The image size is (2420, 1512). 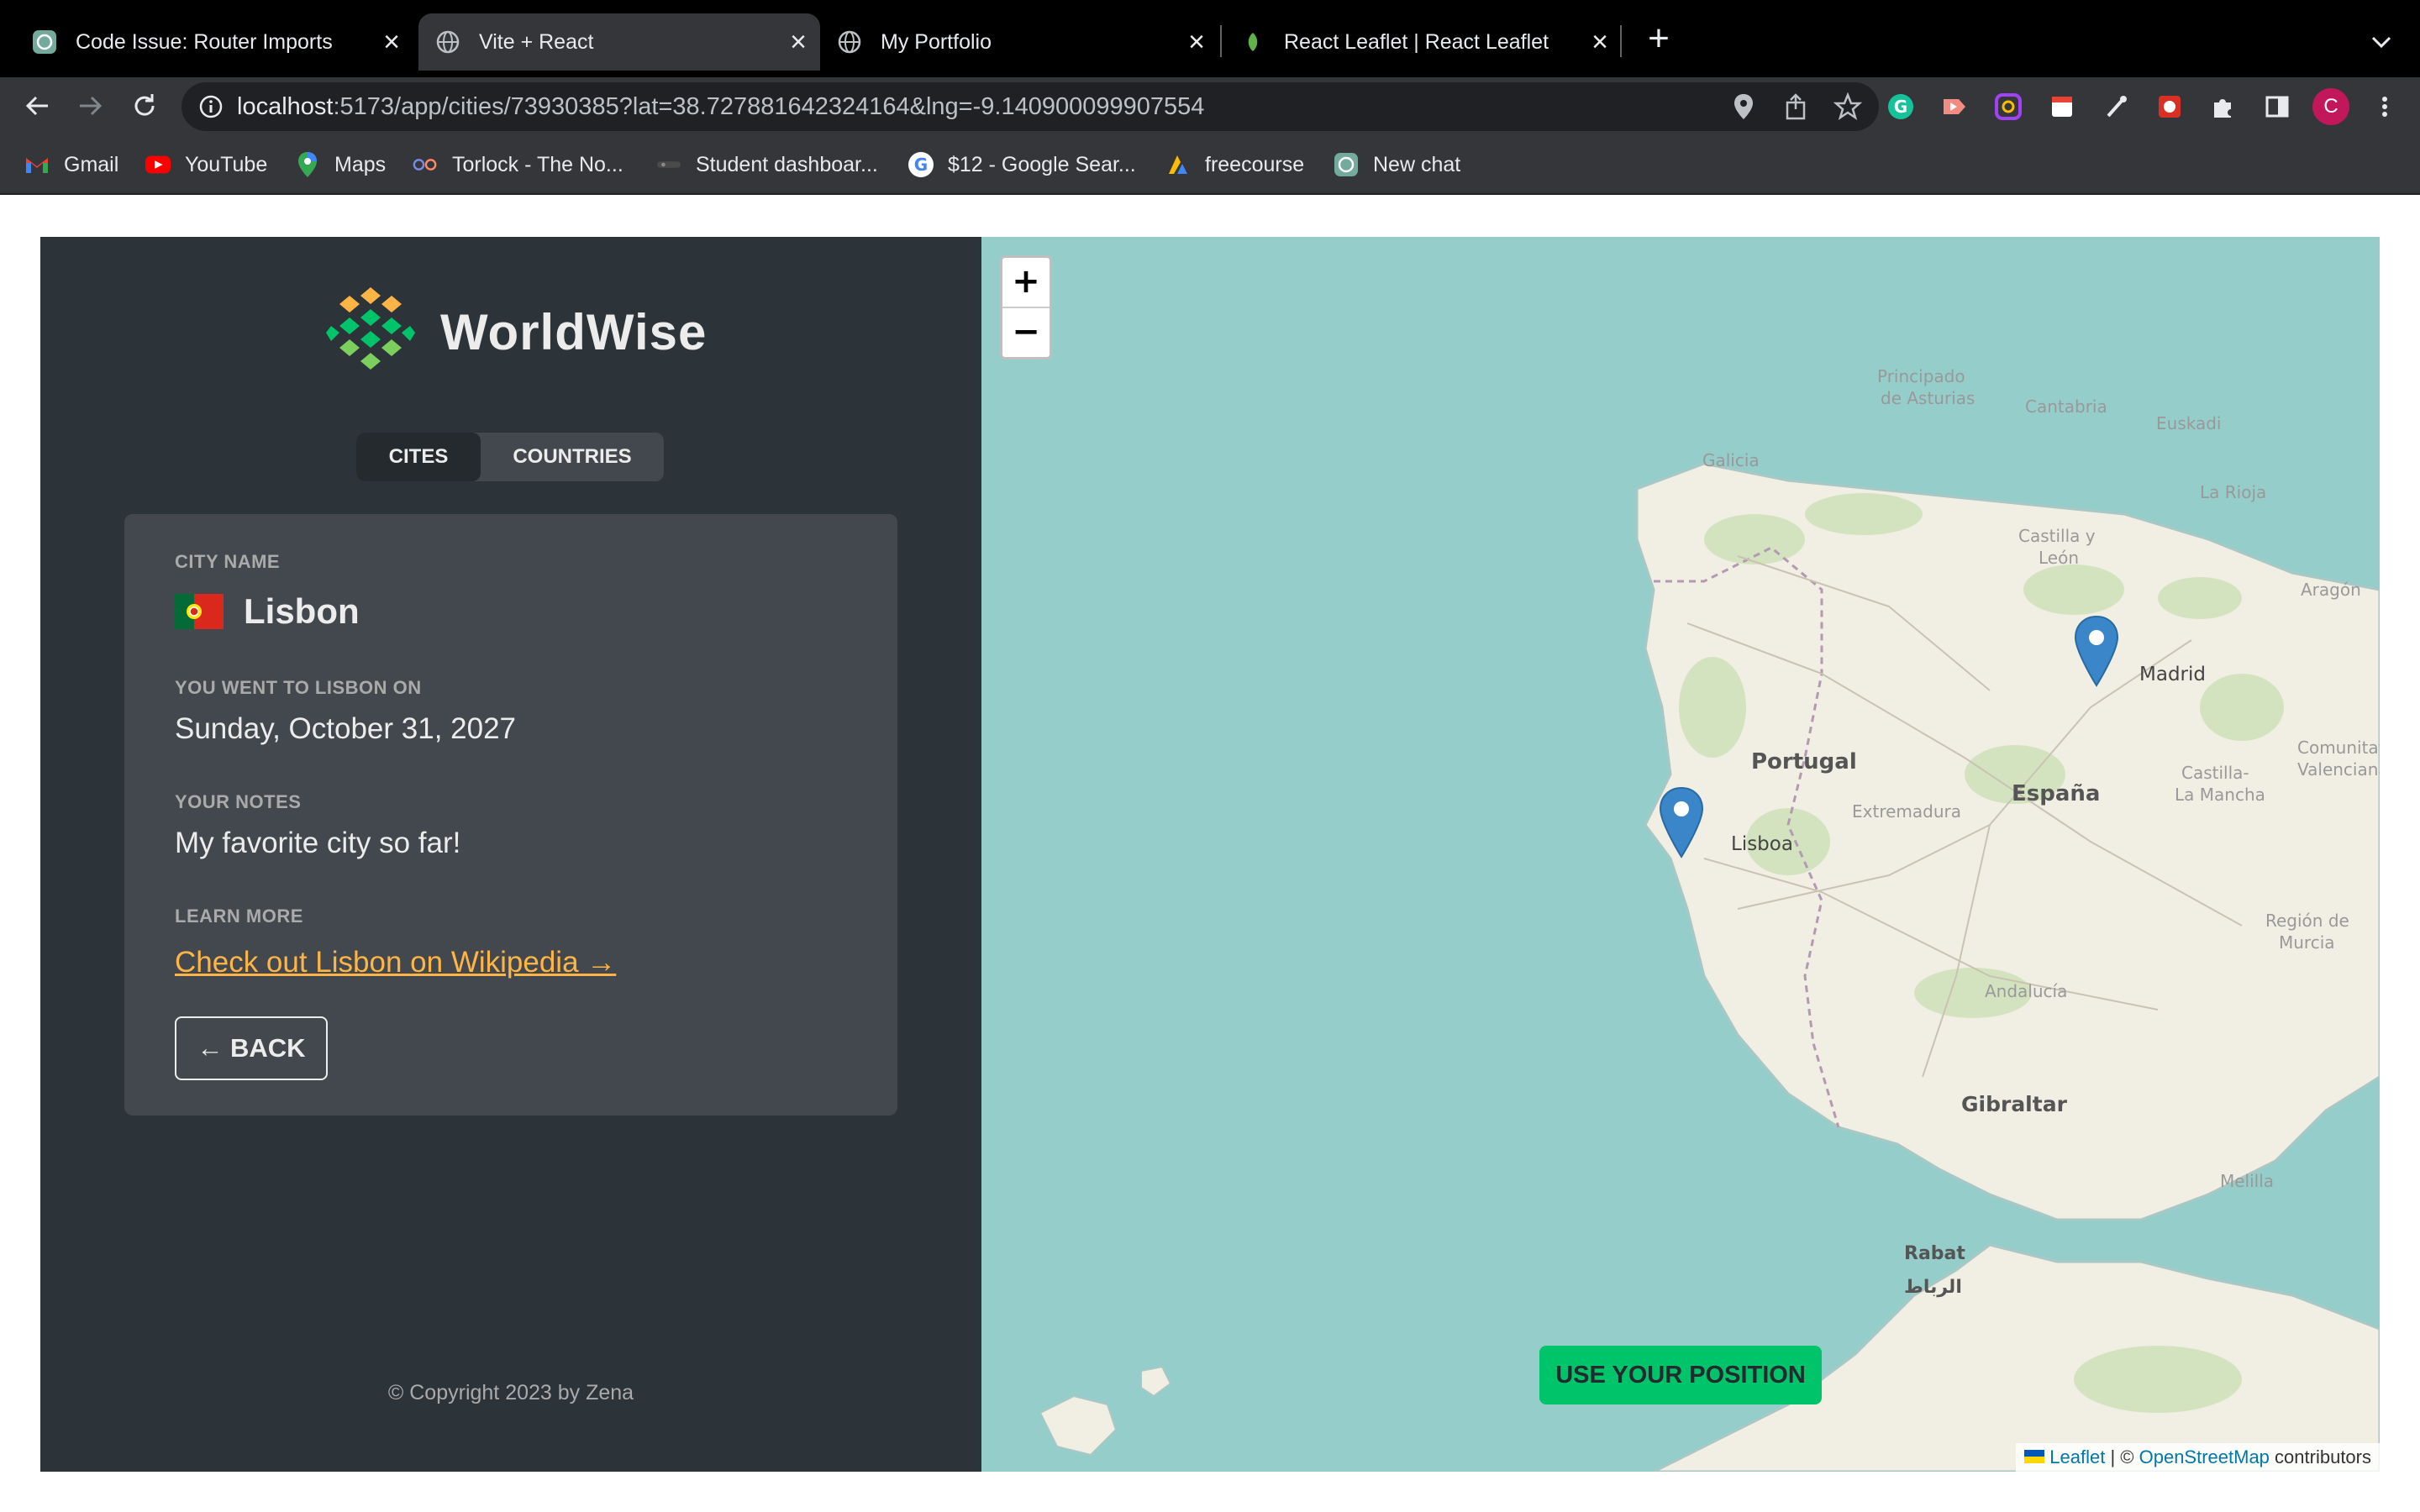 I want to click on map-label: La Mancha, so click(x=2220, y=795).